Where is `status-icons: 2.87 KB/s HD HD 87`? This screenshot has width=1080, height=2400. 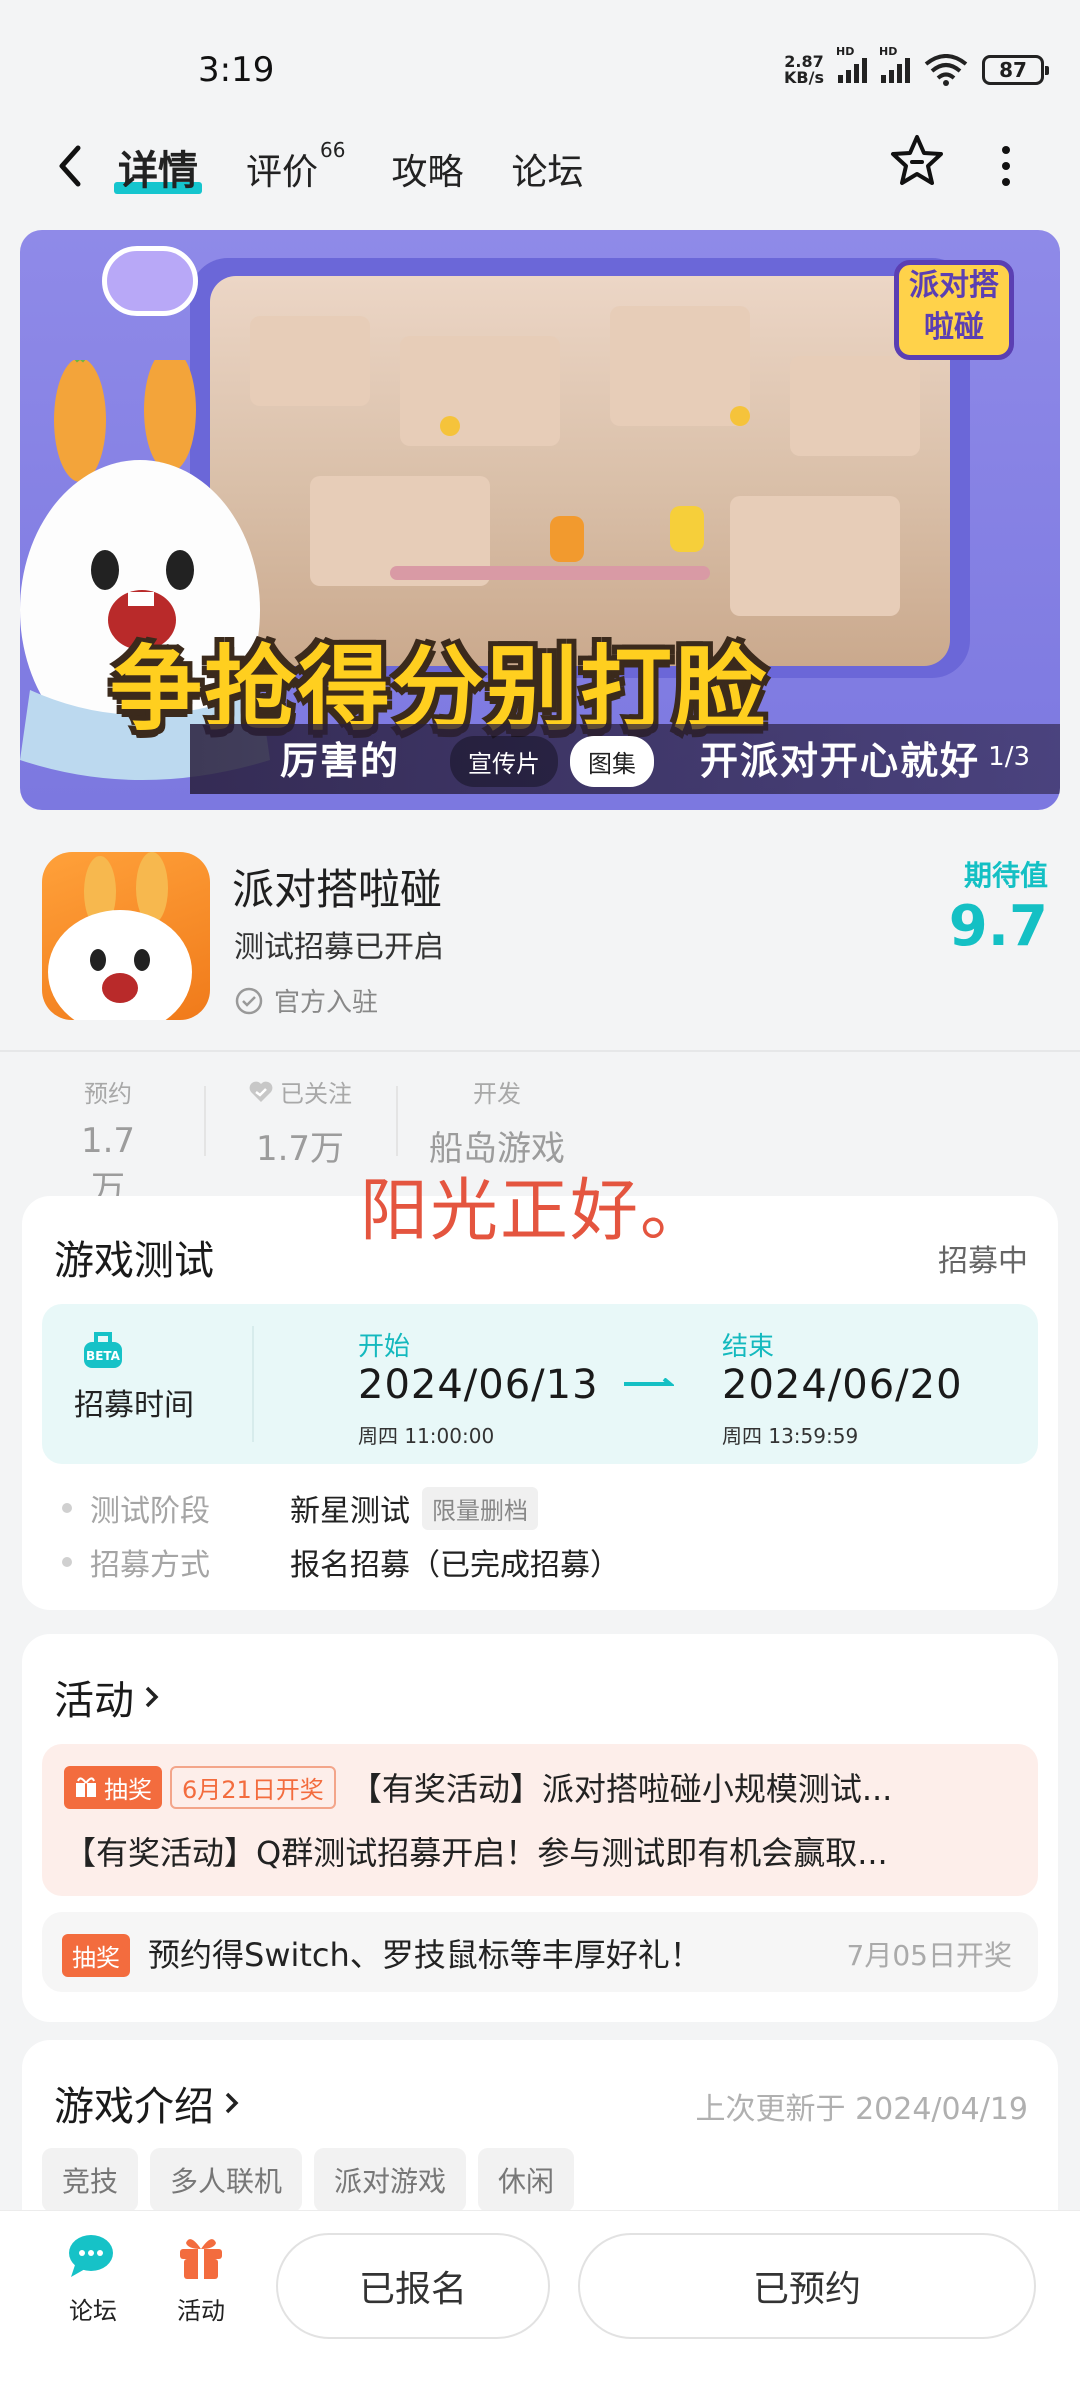 status-icons: 2.87 KB/s HD HD 87 is located at coordinates (916, 66).